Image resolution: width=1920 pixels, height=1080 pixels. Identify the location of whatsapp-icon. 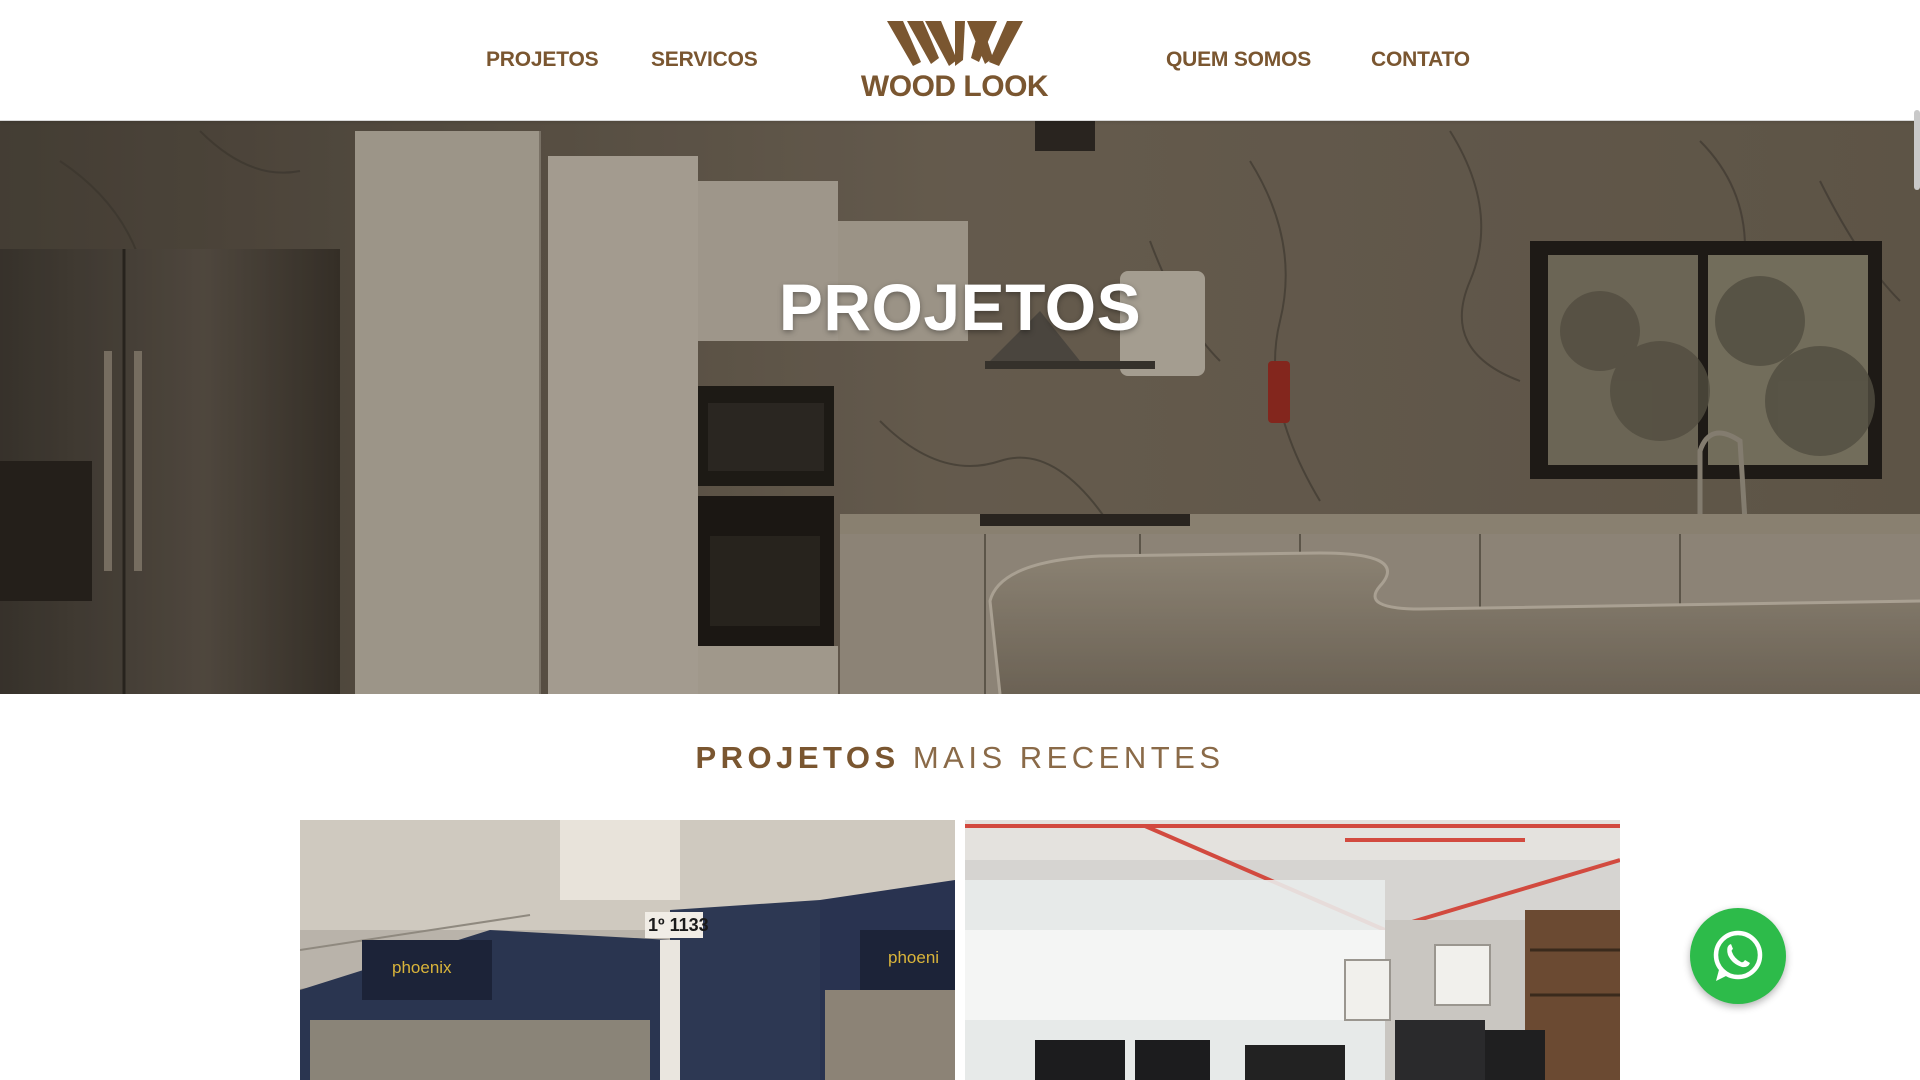
(1738, 955).